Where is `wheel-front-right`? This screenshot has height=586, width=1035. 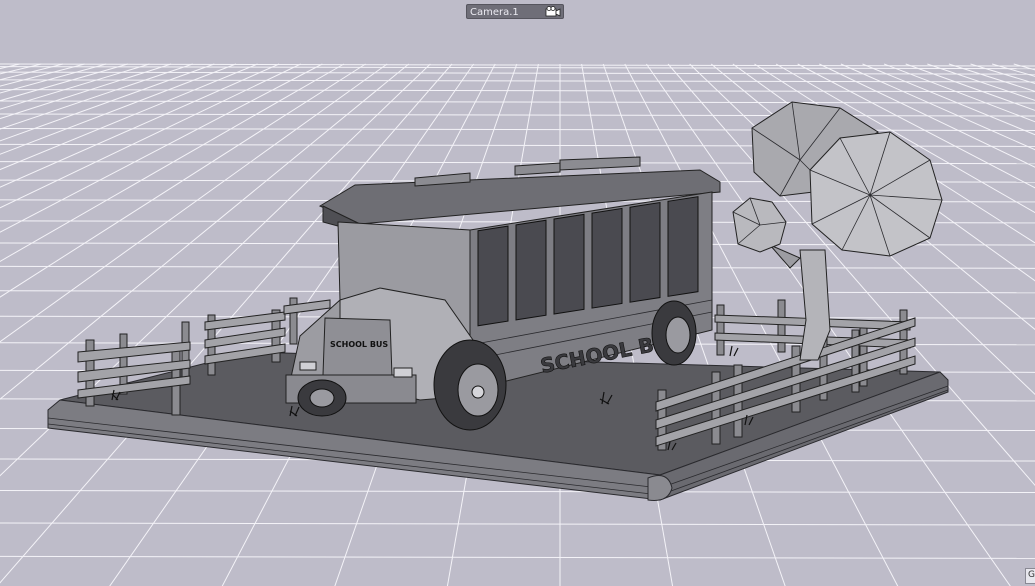
wheel-front-right is located at coordinates (470, 385).